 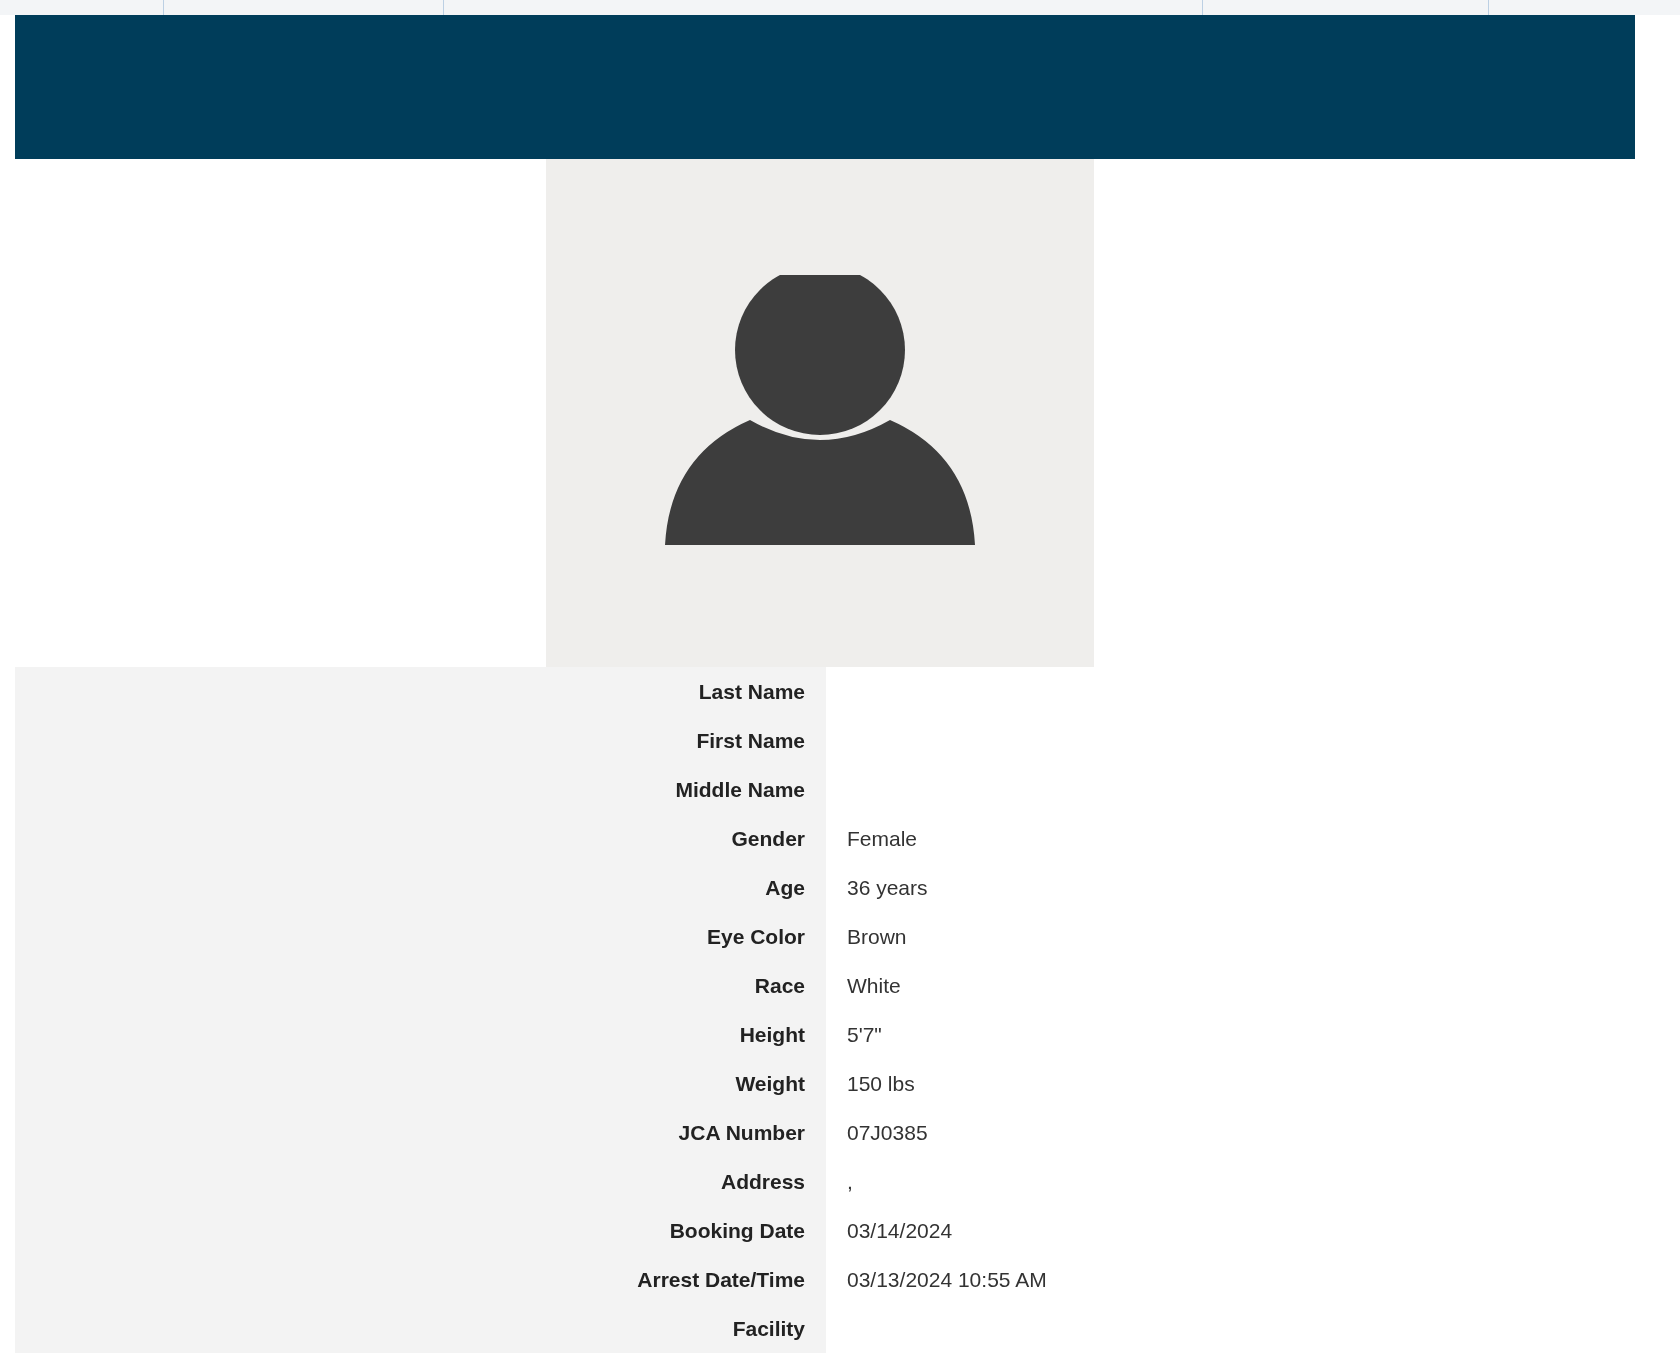 I want to click on field-label: Eye Color, so click(x=755, y=936).